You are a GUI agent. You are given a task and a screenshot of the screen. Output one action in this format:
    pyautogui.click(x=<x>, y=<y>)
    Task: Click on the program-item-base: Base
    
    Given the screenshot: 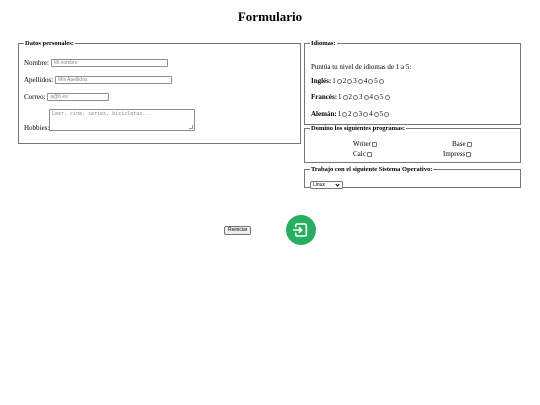 What is the action you would take?
    pyautogui.click(x=462, y=144)
    